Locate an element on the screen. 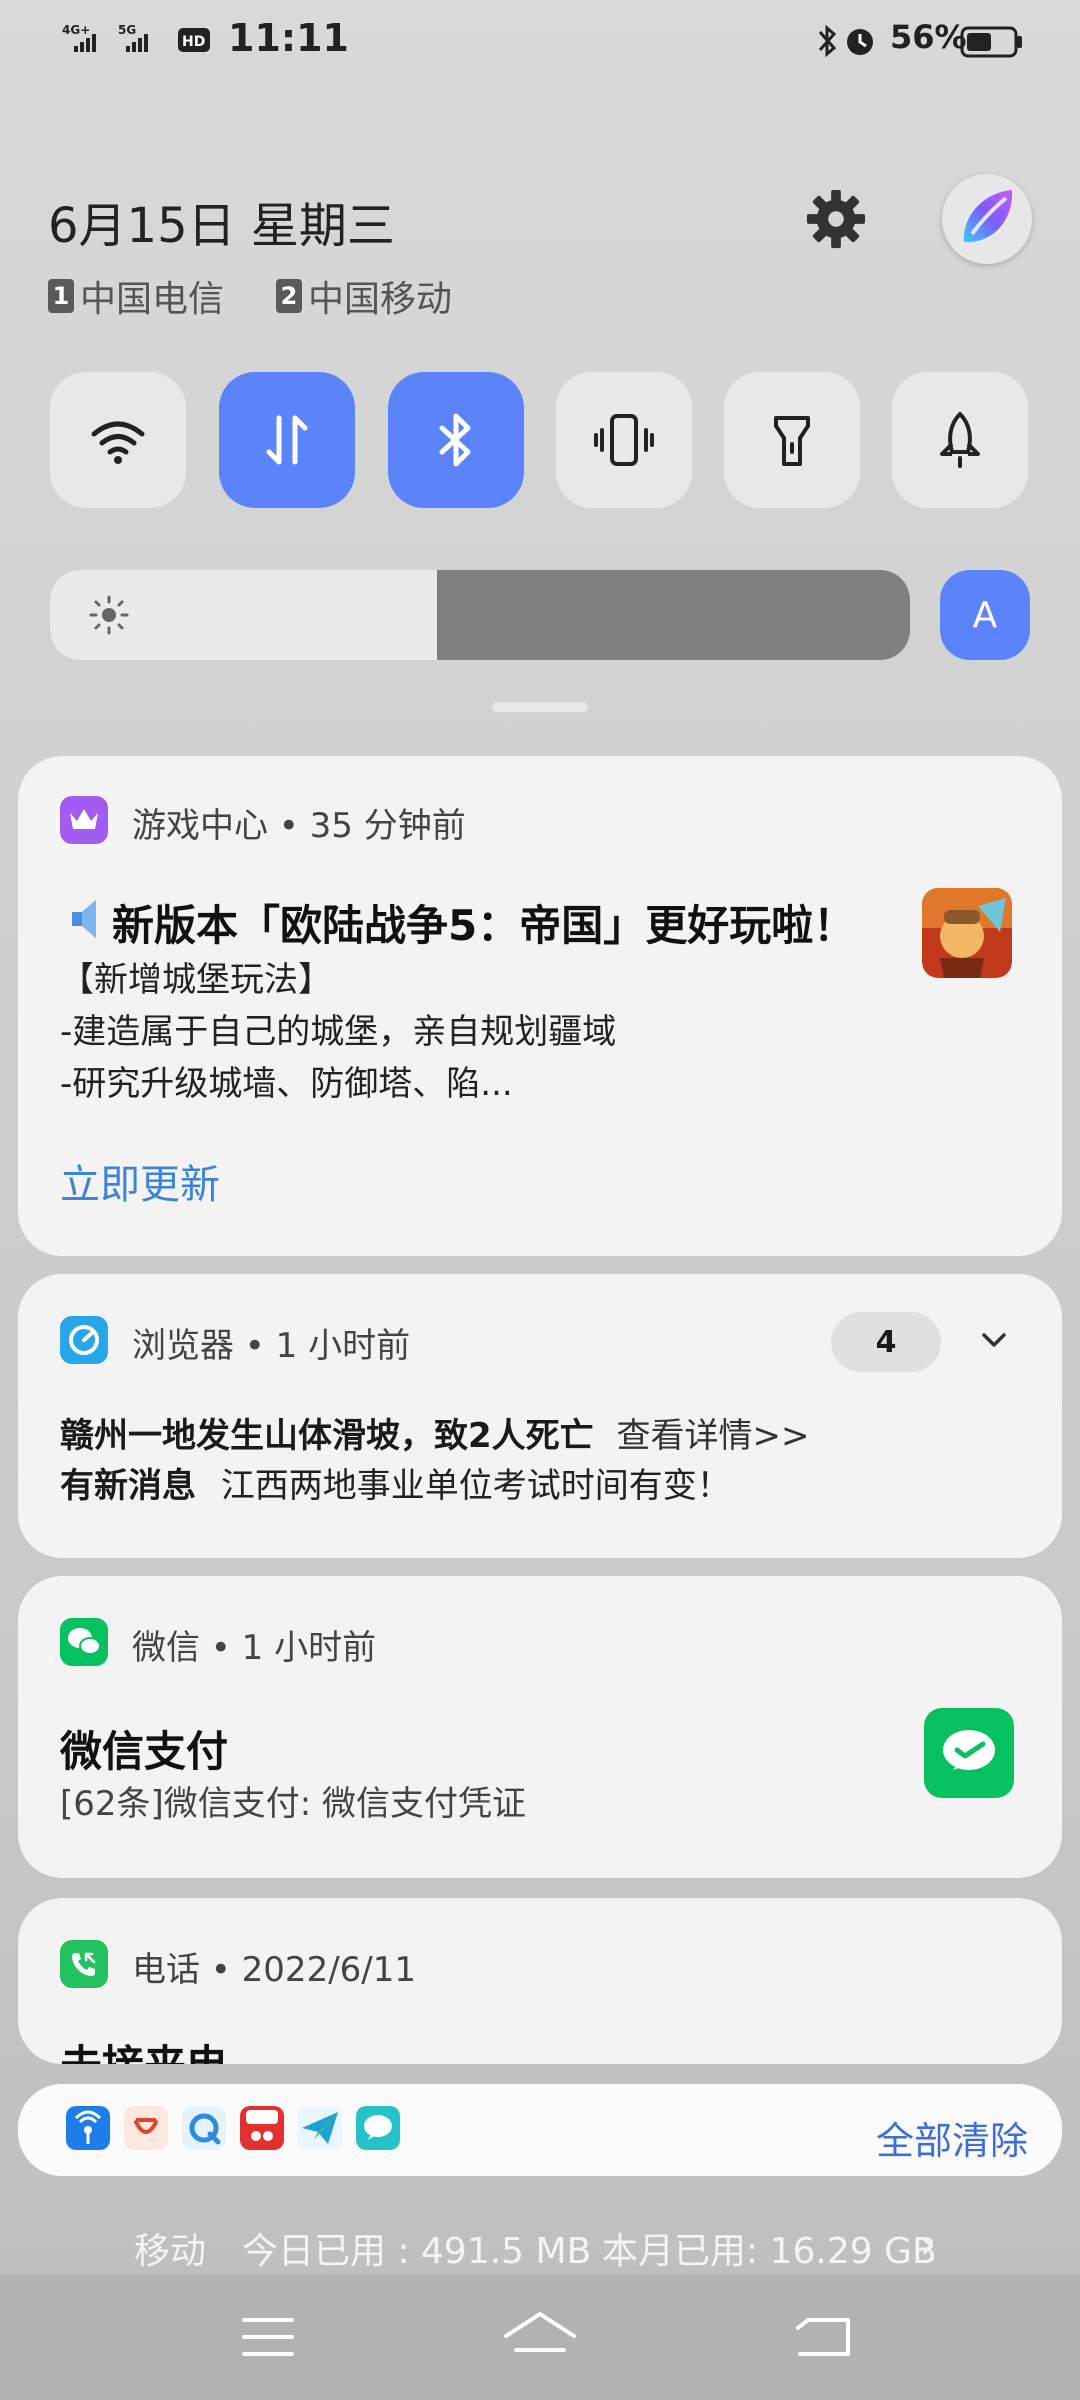 Image resolution: width=1080 pixels, height=2400 pixels. clear-all-button: 全部清除 is located at coordinates (952, 2137).